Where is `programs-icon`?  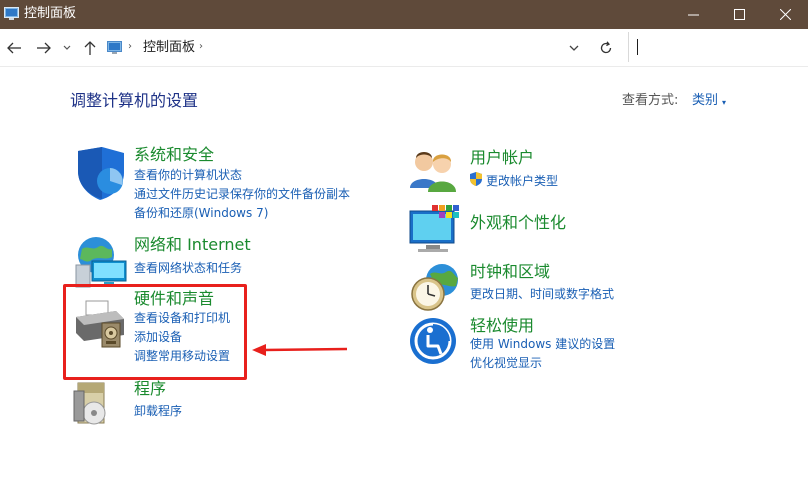
programs-icon is located at coordinates (92, 405).